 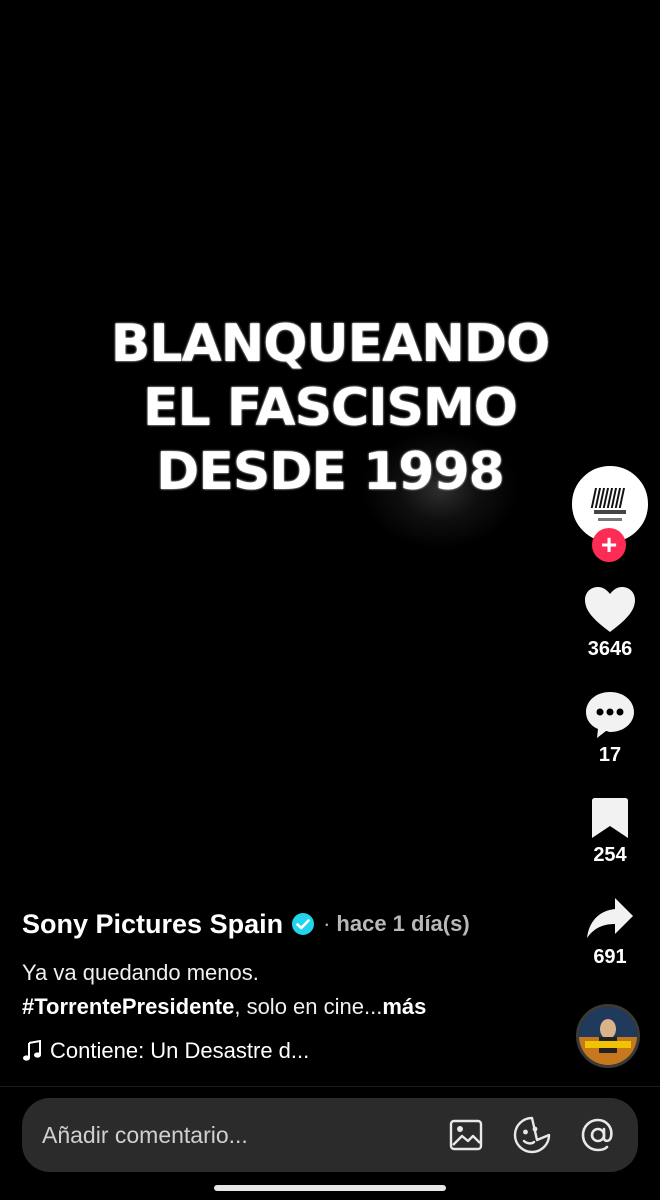 What do you see at coordinates (610, 818) in the screenshot?
I see `bookmark-icon` at bounding box center [610, 818].